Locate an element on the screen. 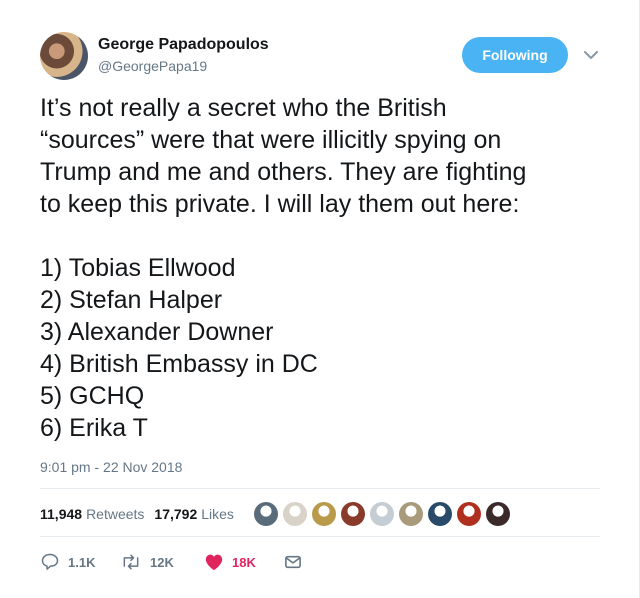 This screenshot has width=640, height=598. heart-icon is located at coordinates (214, 562).